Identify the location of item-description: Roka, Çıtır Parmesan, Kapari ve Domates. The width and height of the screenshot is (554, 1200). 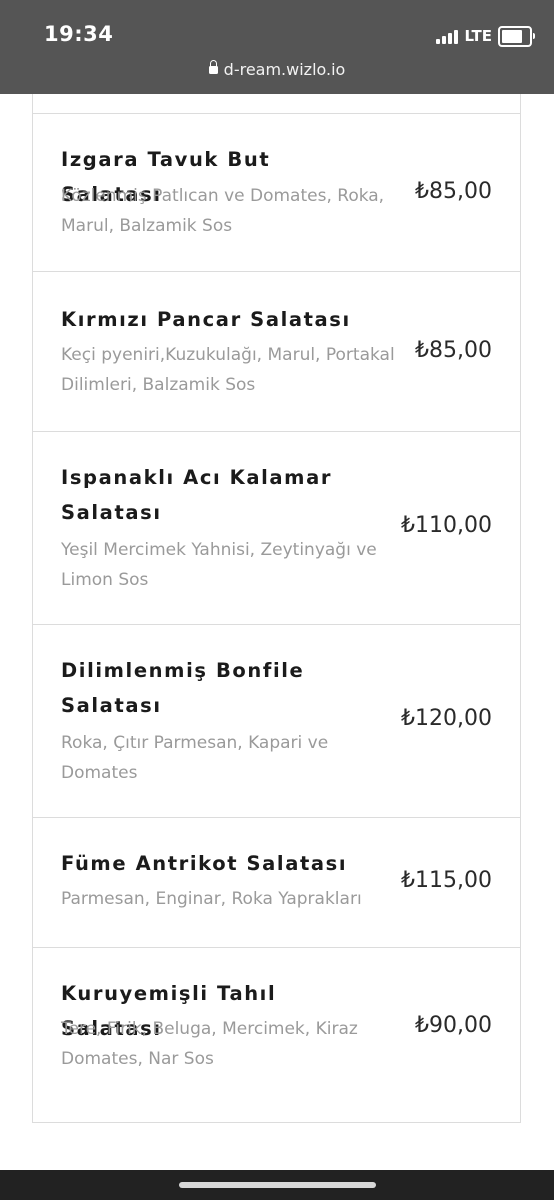
(195, 758).